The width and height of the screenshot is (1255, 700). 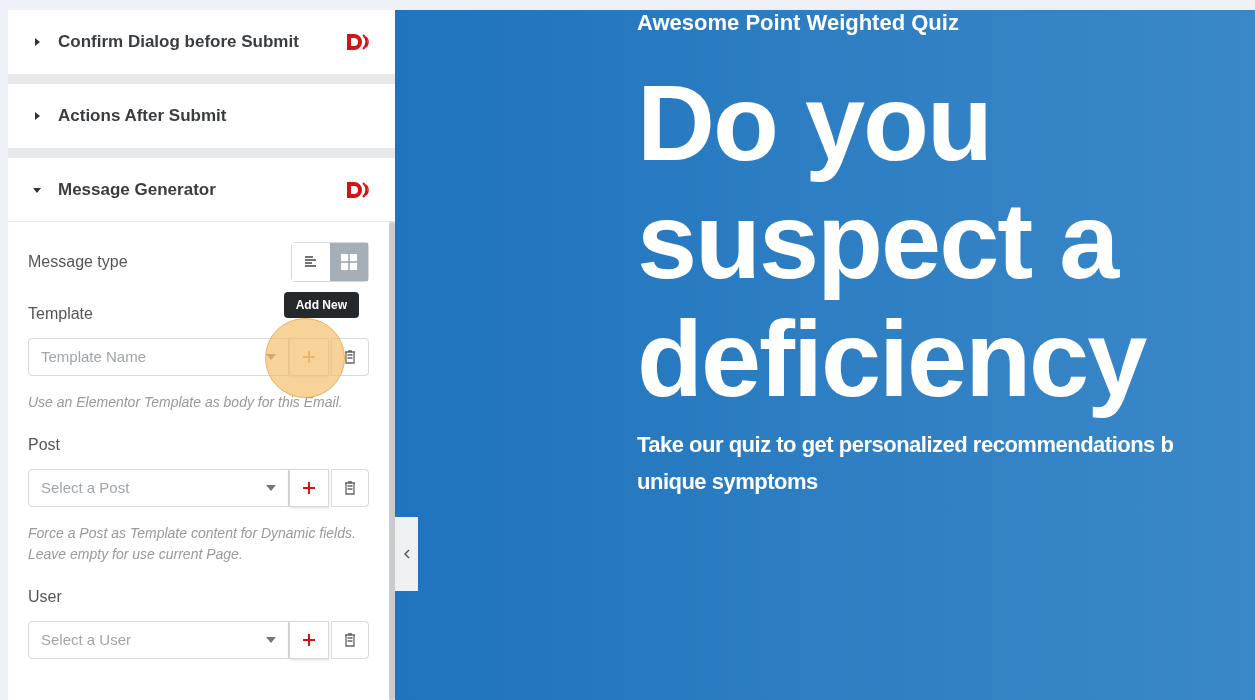 I want to click on align-left-icon, so click(x=311, y=262).